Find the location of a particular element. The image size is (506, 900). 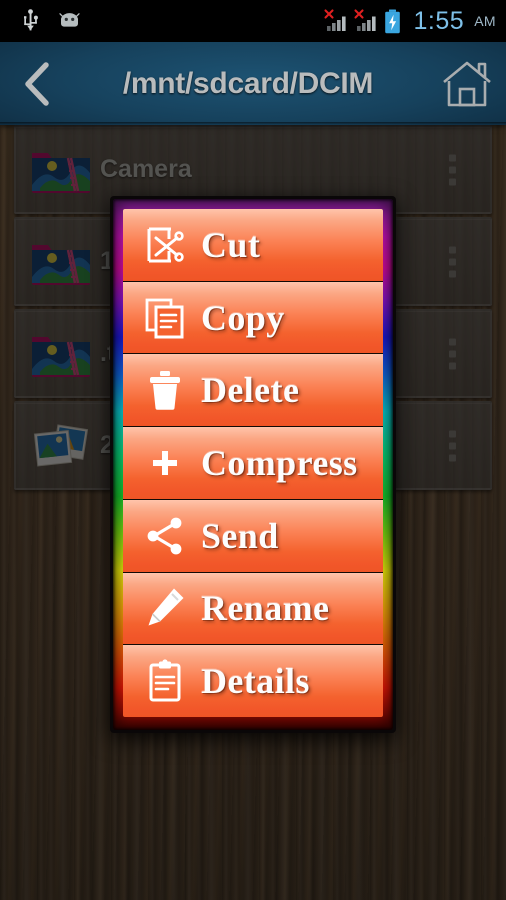

menu-item-details: Details is located at coordinates (253, 681).